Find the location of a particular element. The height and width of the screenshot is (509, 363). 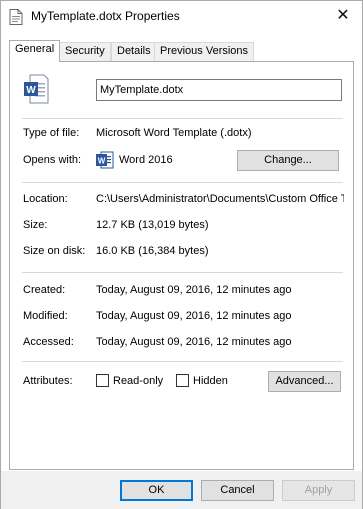

document-icon is located at coordinates (16, 17).